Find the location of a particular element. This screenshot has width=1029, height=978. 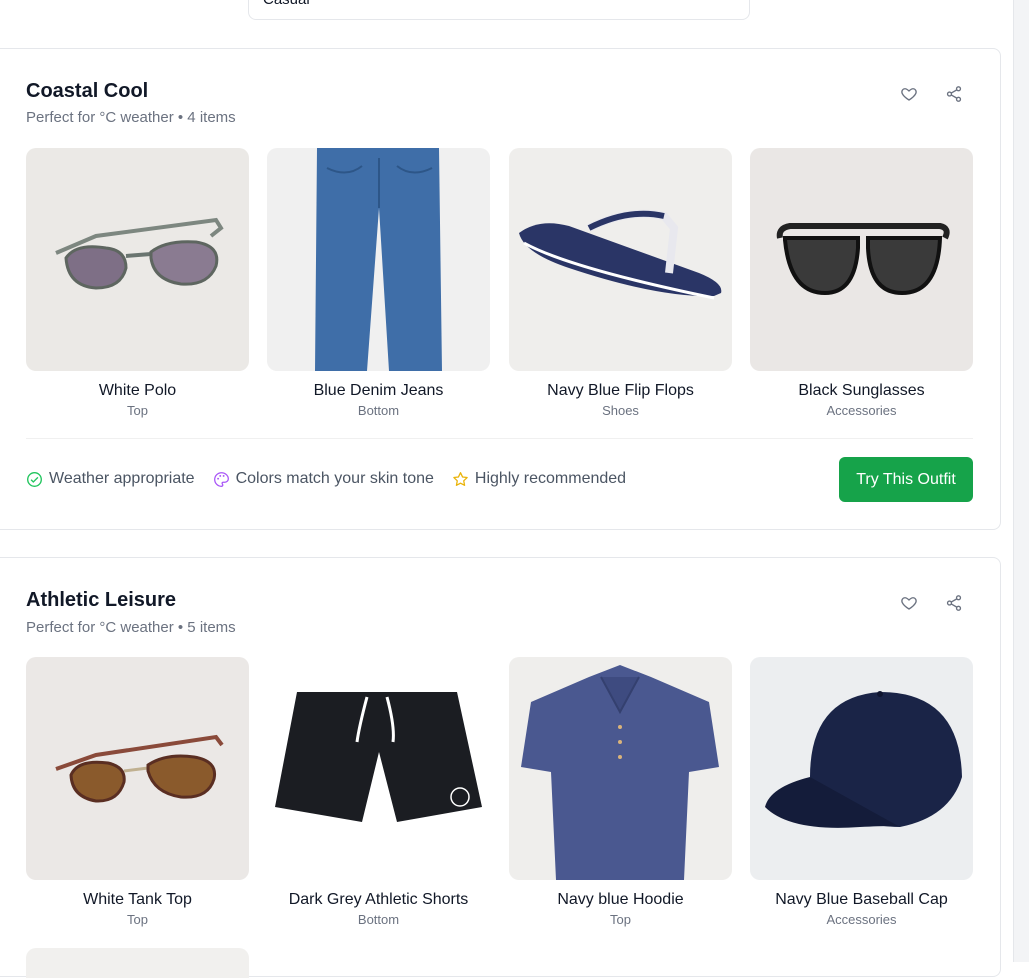

badge-colors-label: Colors match your skin tone is located at coordinates (334, 478).